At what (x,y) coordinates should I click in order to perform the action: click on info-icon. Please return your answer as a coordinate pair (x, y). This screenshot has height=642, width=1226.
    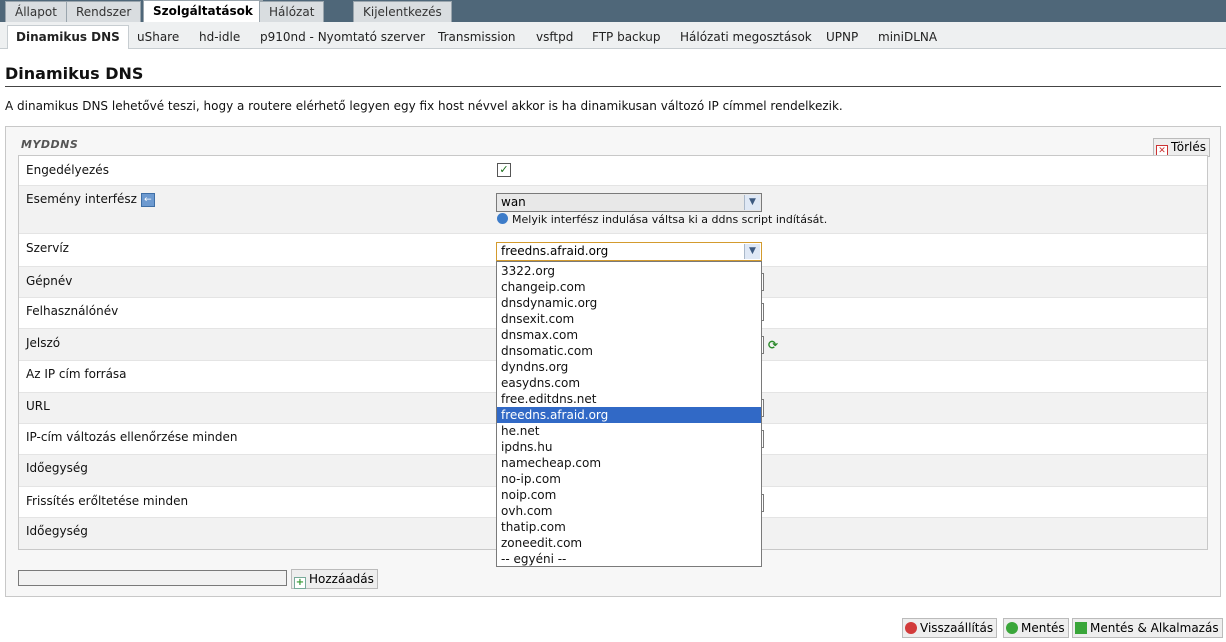
    Looking at the image, I should click on (502, 218).